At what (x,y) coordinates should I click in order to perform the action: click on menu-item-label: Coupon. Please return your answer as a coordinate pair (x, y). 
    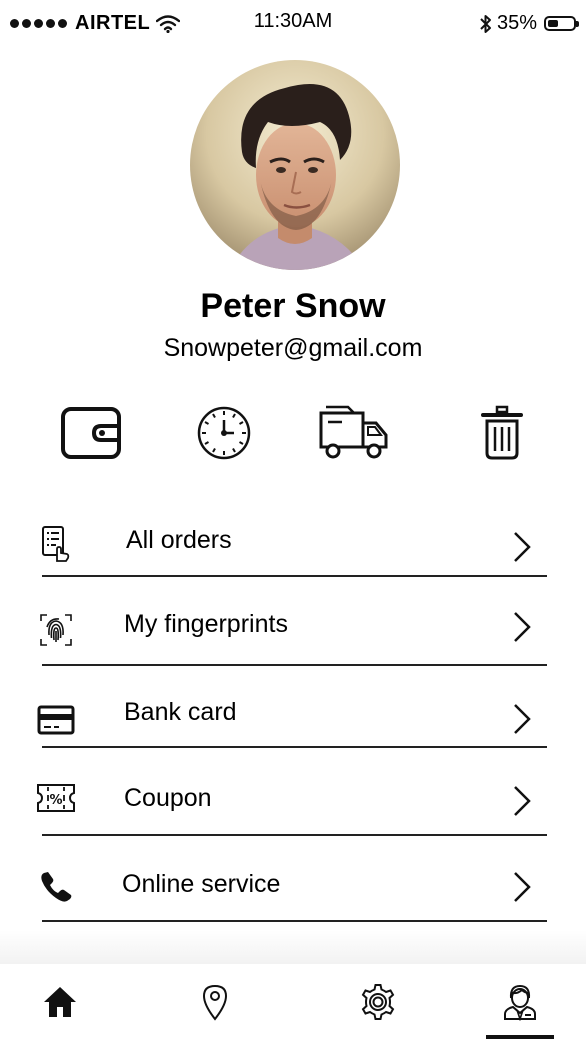
    Looking at the image, I should click on (168, 798).